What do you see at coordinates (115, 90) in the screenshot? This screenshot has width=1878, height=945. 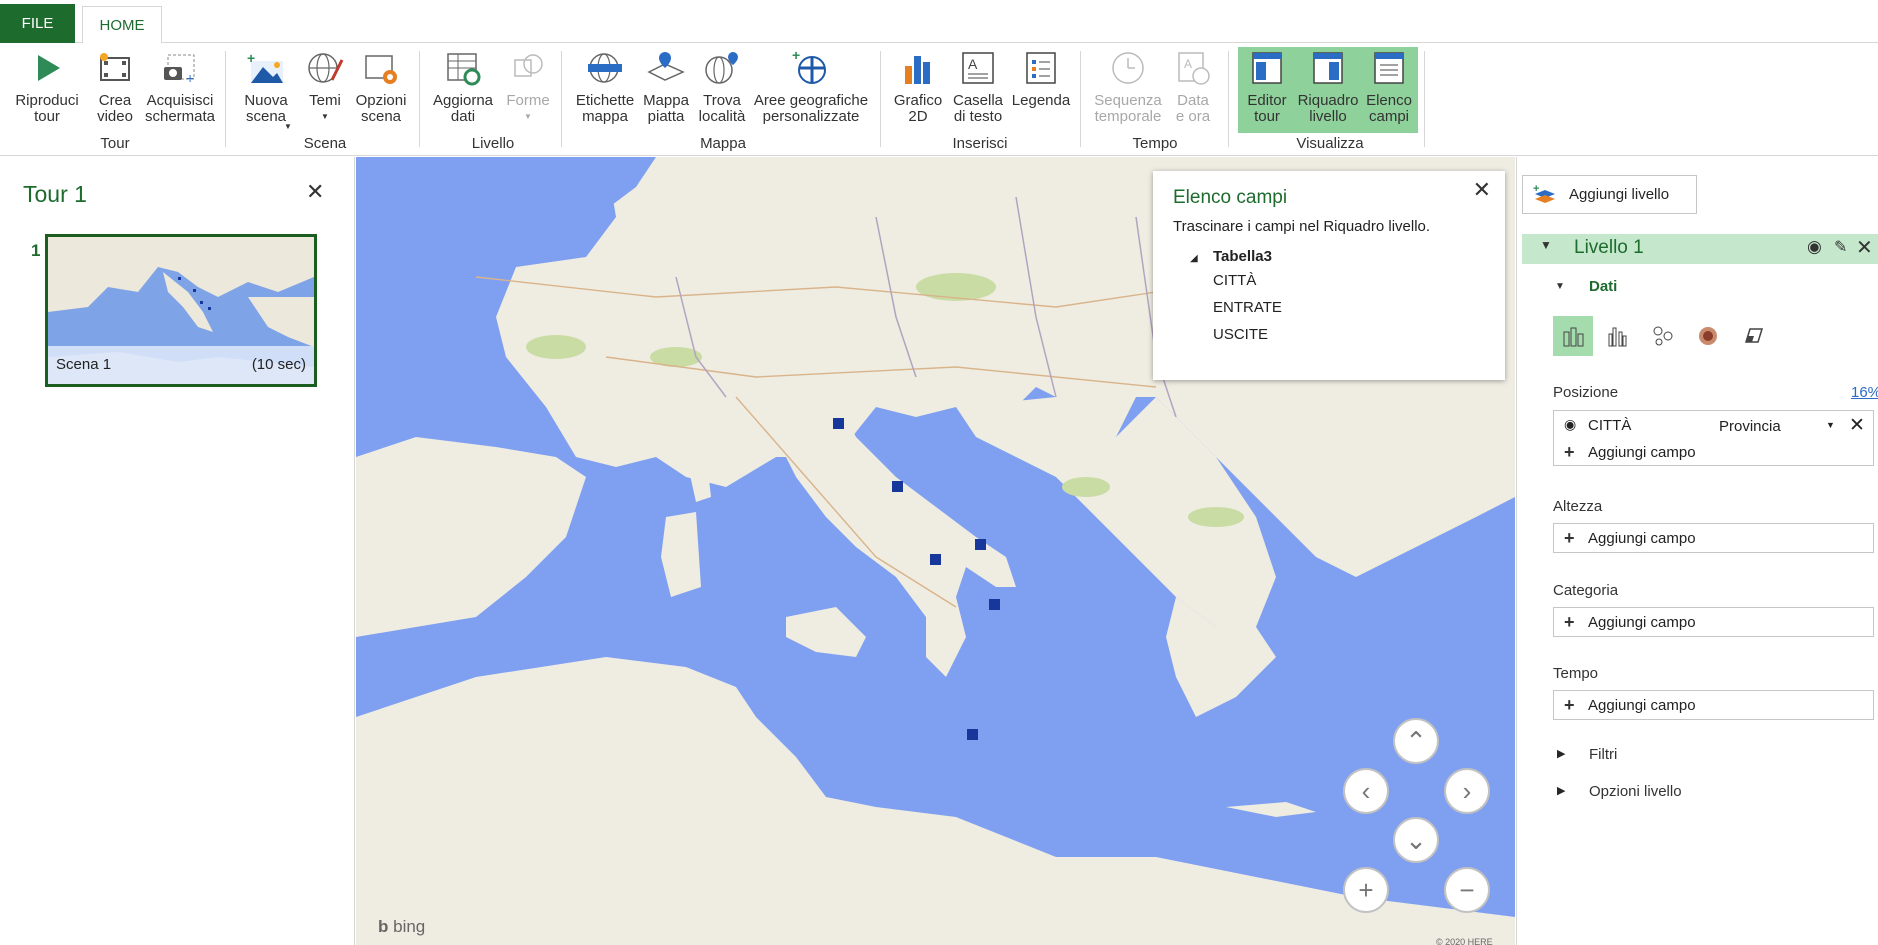 I see `create-video-button: Crea video` at bounding box center [115, 90].